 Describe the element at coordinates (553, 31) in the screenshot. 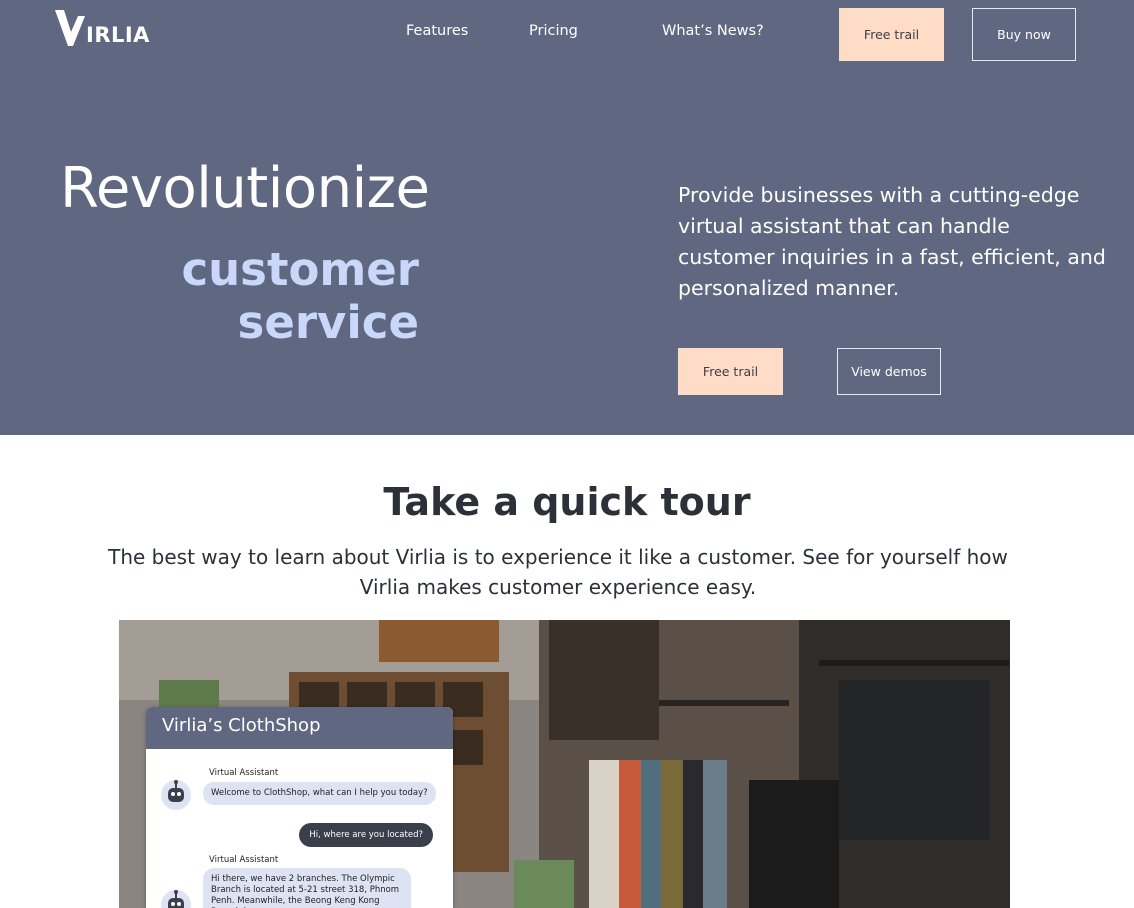

I see `nav-link-pricing: Pricing` at that location.